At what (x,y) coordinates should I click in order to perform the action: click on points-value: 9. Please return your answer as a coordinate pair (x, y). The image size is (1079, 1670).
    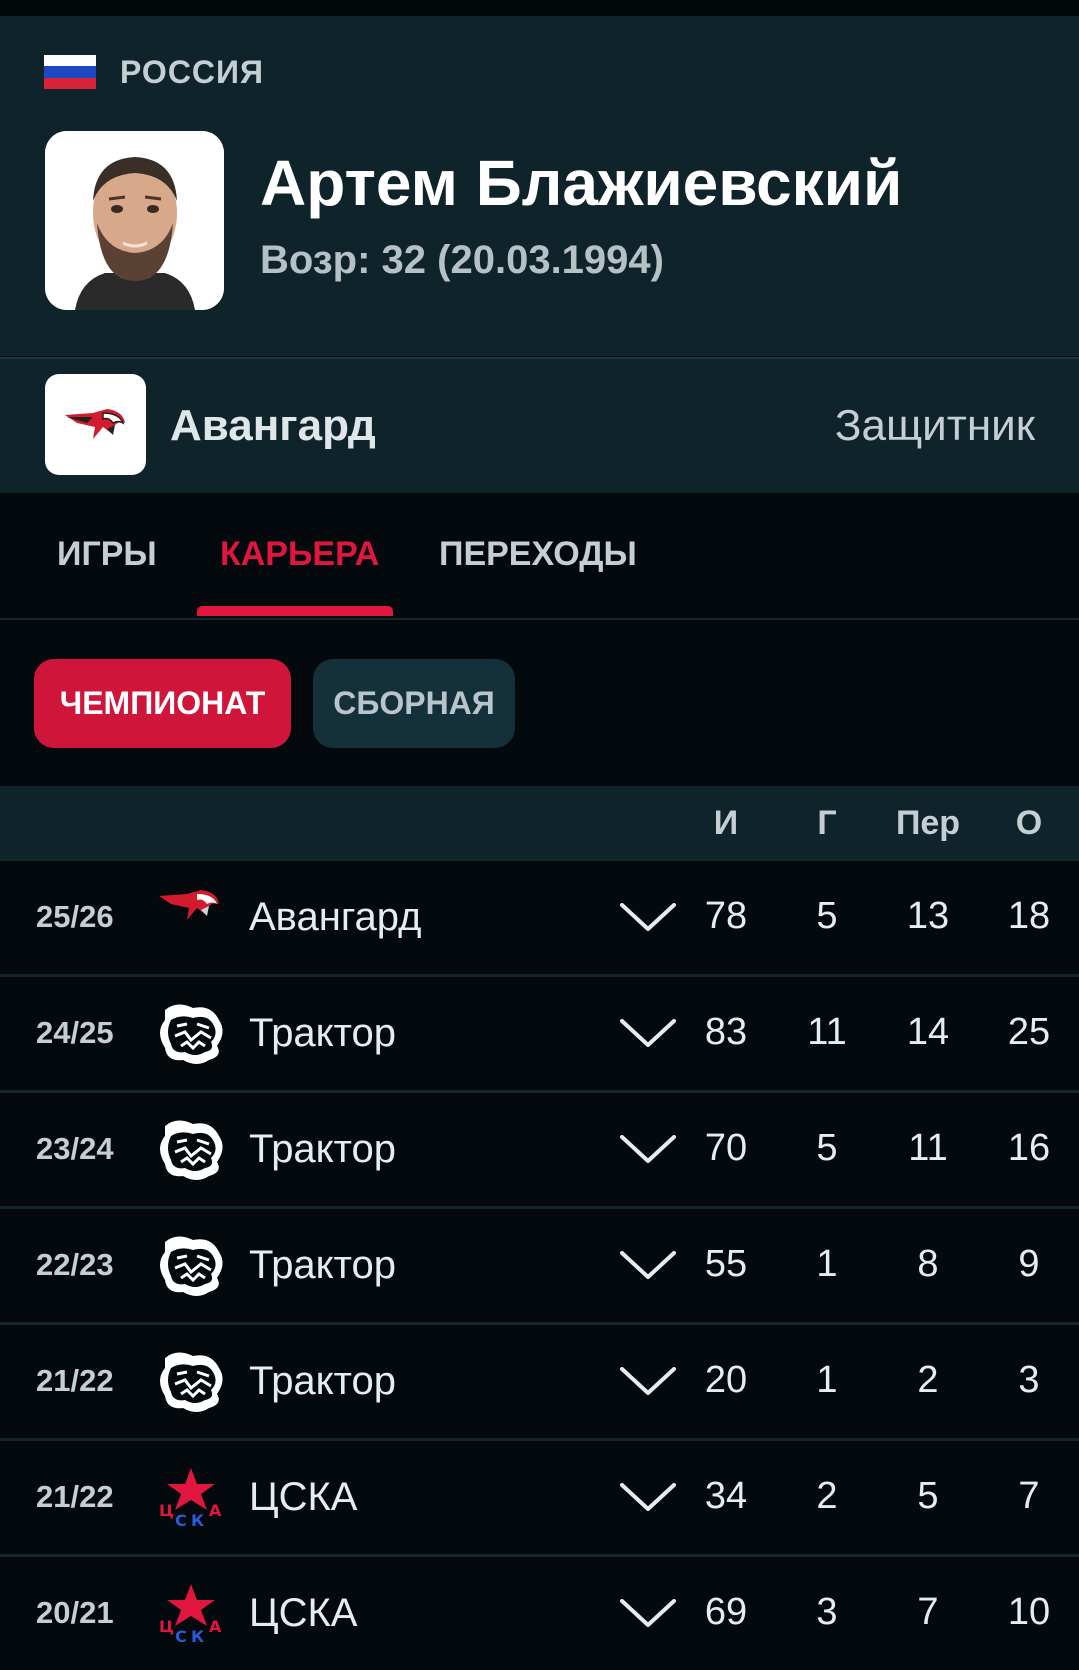
    Looking at the image, I should click on (1029, 1264).